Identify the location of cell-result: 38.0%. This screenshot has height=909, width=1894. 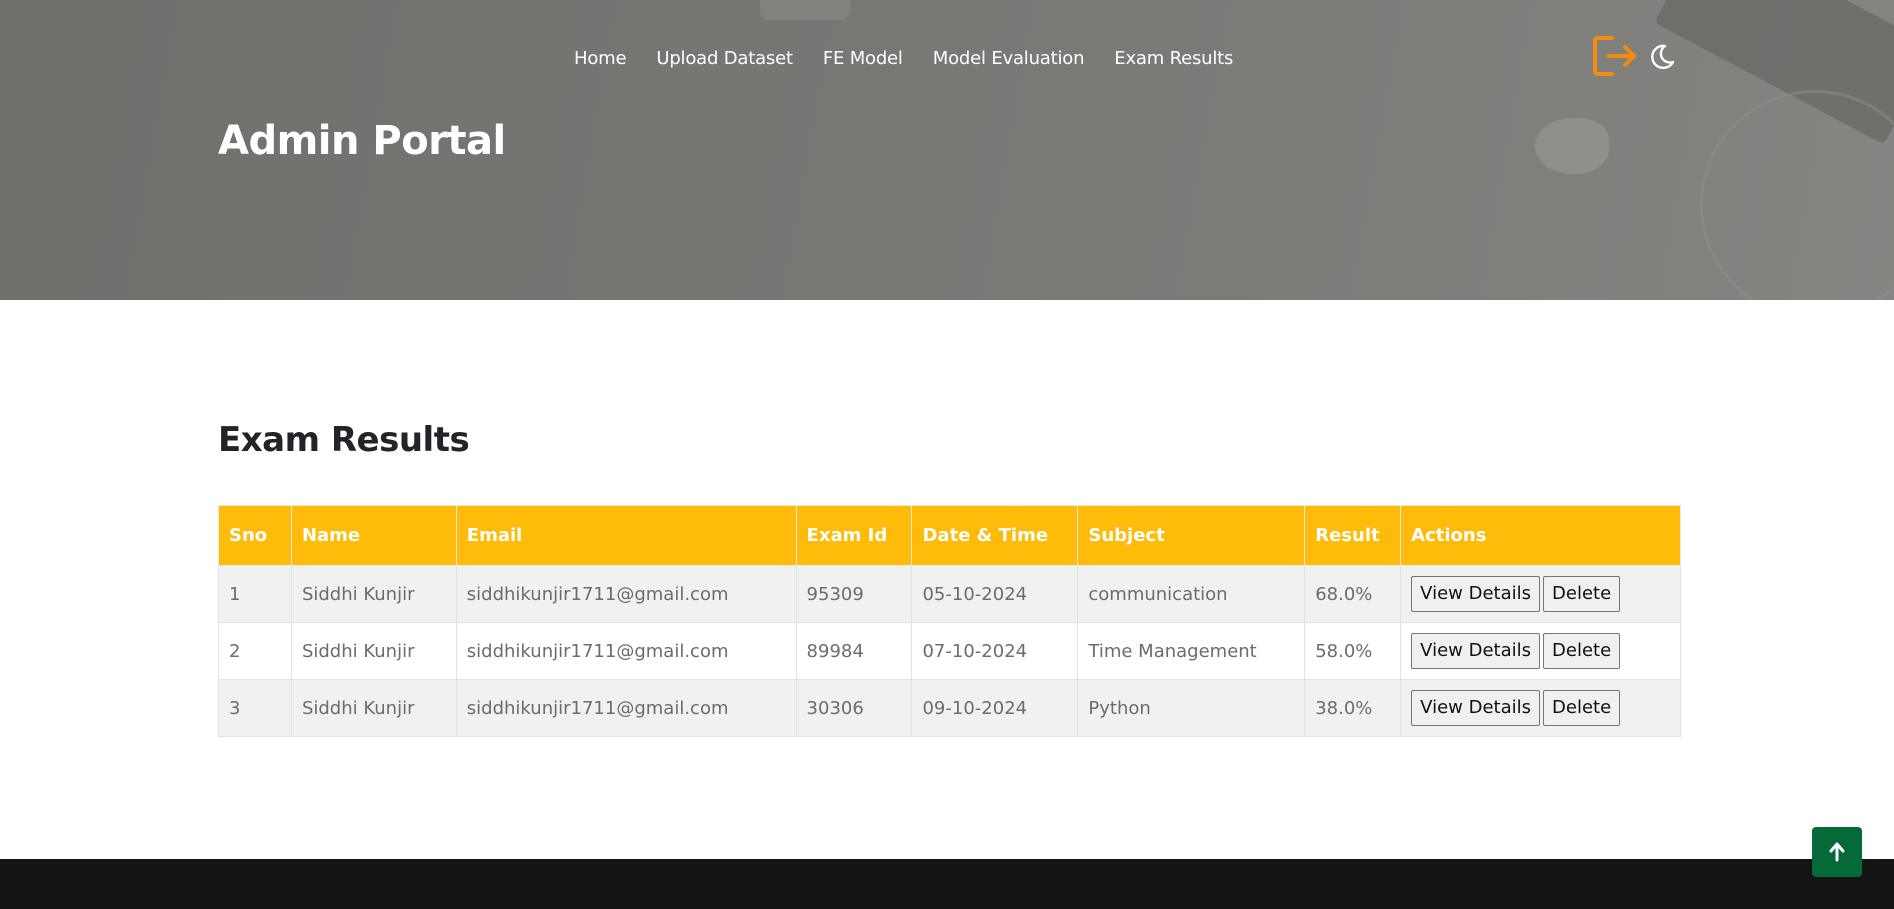
(1353, 708).